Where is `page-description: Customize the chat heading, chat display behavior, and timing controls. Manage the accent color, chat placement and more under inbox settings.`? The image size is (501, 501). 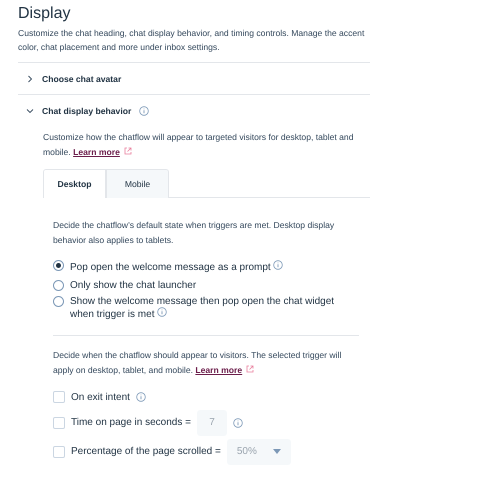 page-description: Customize the chat heading, chat display behavior, and timing controls. Manage the accent color, chat placement and more under inbox settings. is located at coordinates (192, 40).